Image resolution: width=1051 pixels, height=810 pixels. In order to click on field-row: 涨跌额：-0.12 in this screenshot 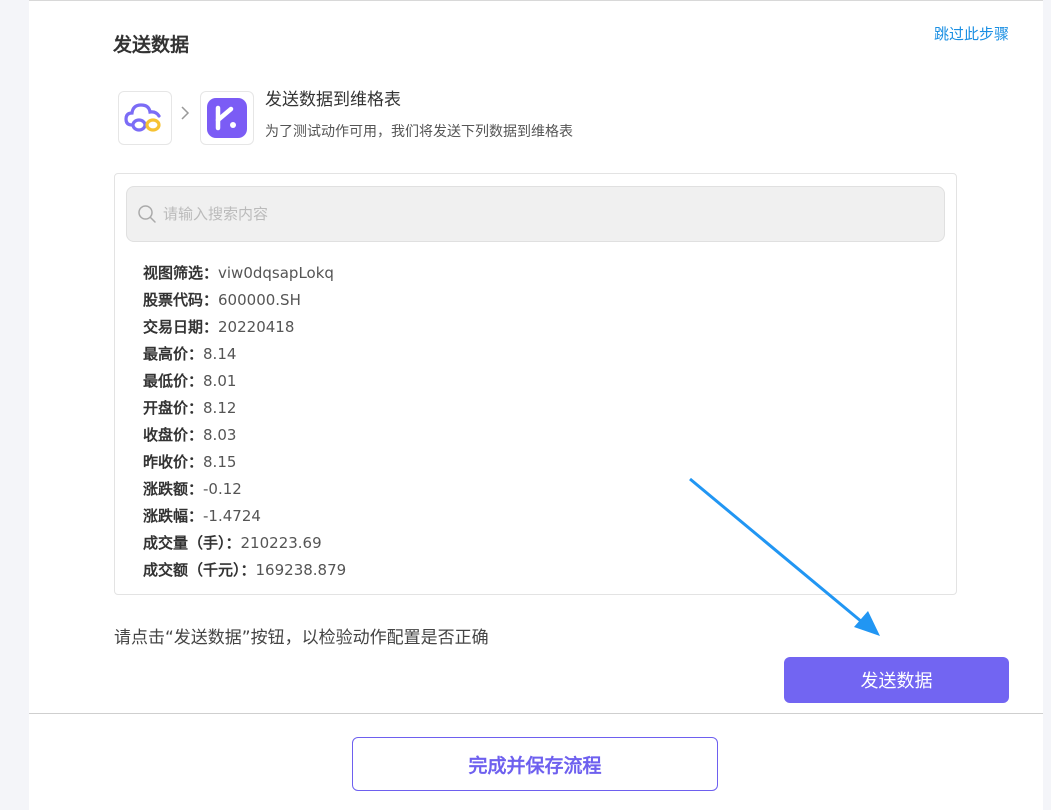, I will do `click(244, 489)`.